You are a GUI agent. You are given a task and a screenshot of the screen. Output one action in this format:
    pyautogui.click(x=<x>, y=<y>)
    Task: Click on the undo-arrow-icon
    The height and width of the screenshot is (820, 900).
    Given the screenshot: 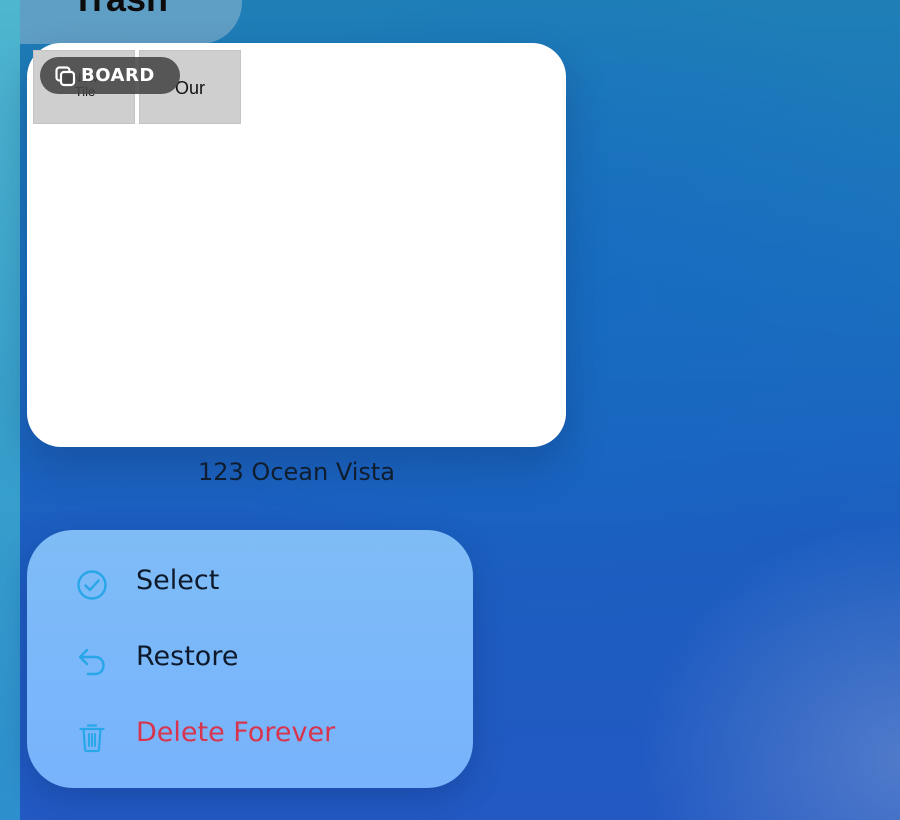 What is the action you would take?
    pyautogui.click(x=91, y=662)
    